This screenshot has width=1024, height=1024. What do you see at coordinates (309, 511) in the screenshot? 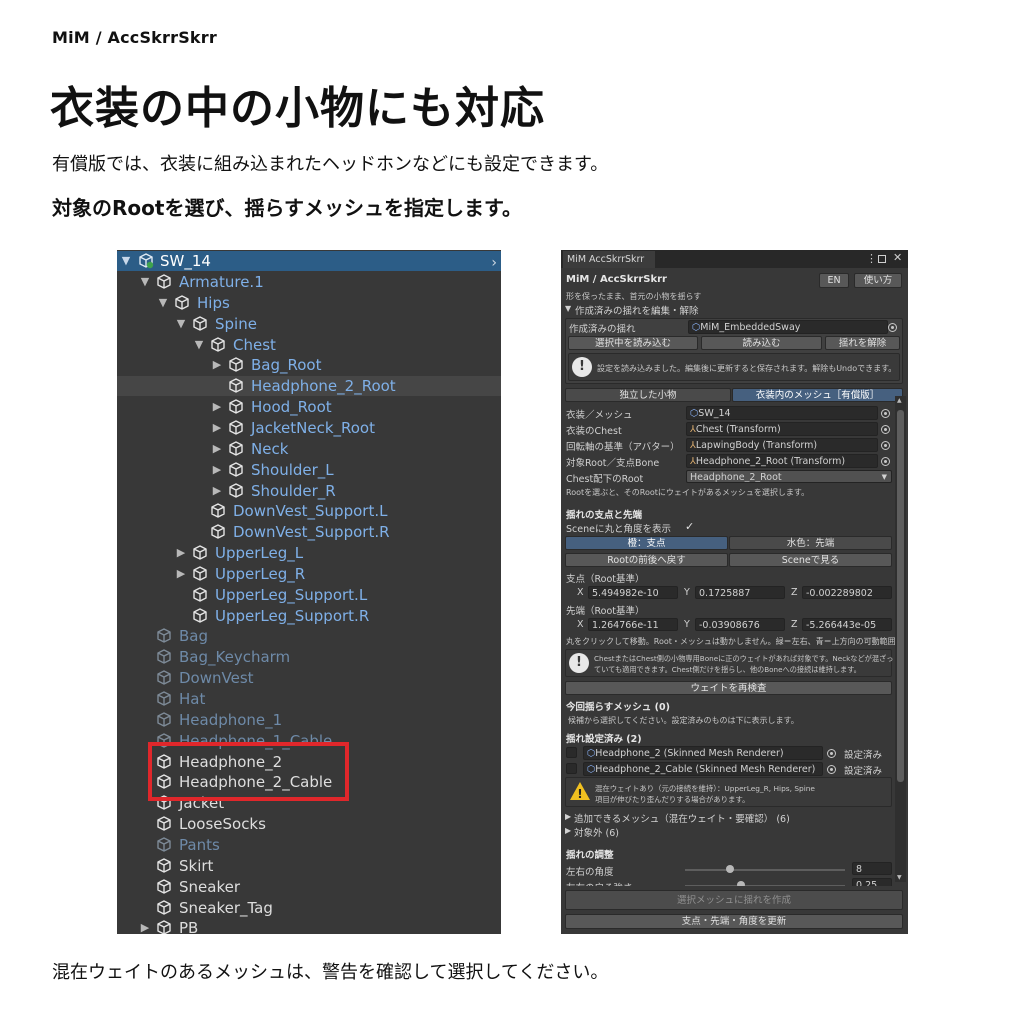
I see `hierarchy-row: DownVest_Support.L` at bounding box center [309, 511].